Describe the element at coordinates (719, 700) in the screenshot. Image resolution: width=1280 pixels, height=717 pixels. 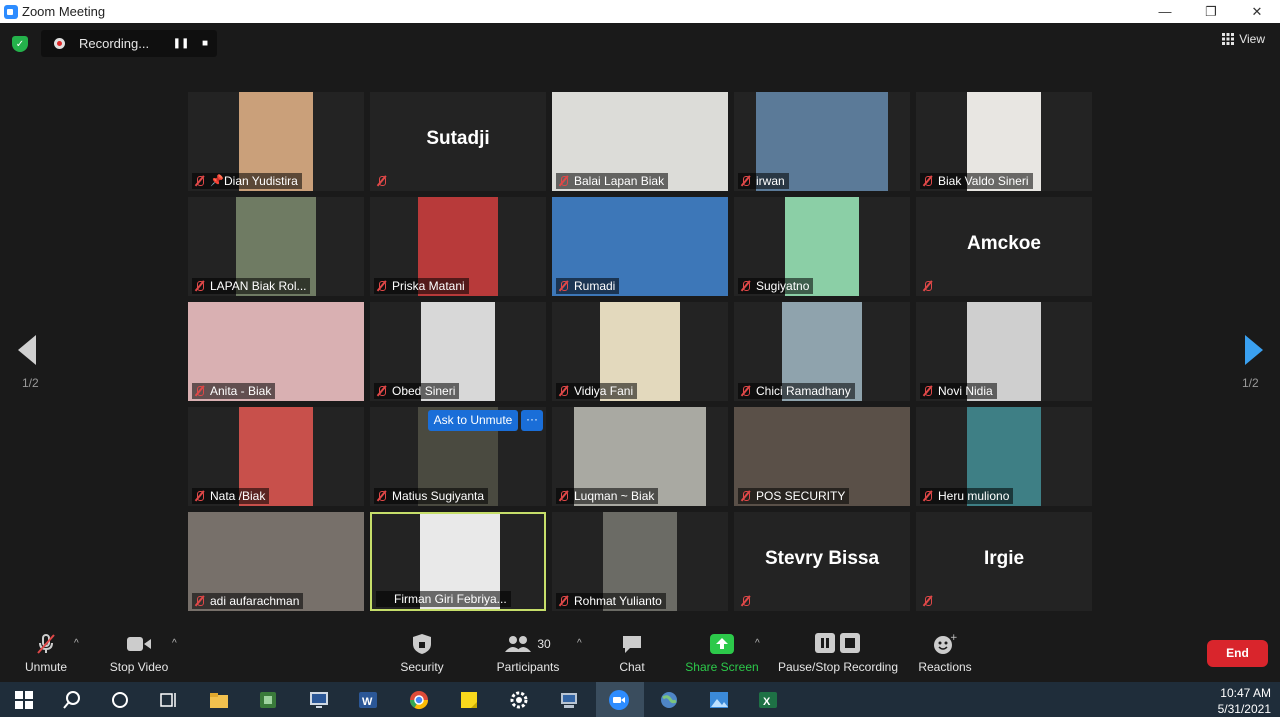
I see `photos-app-icon` at that location.